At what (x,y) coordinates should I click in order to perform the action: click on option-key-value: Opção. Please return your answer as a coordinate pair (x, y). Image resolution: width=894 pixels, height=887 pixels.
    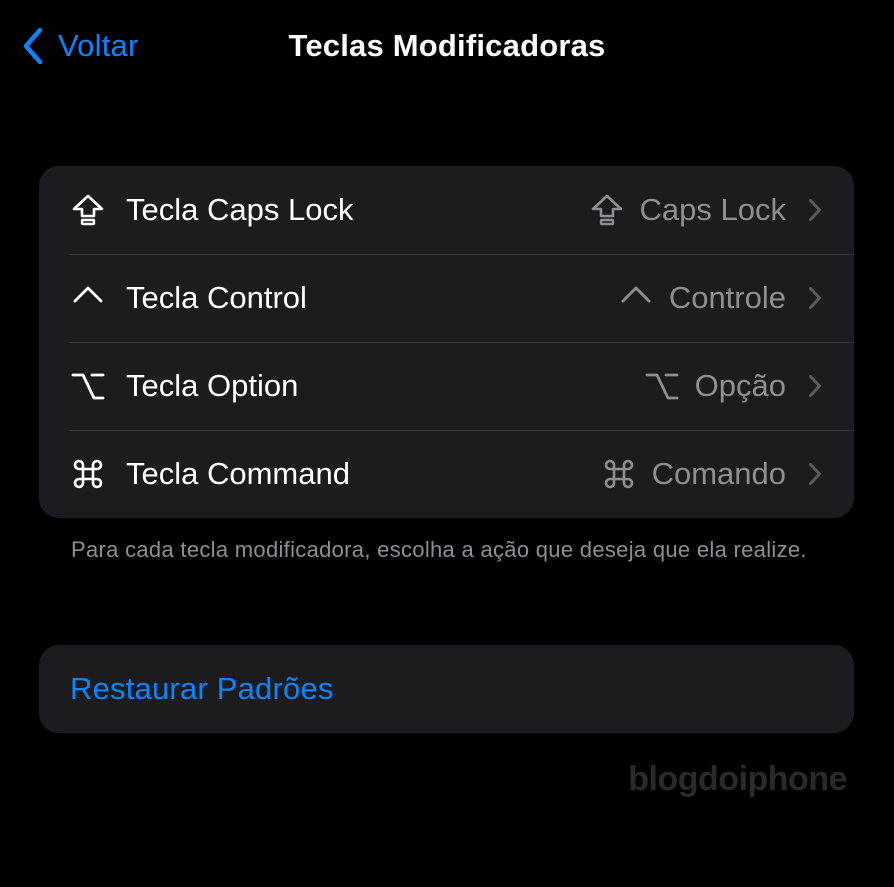
    Looking at the image, I should click on (740, 385).